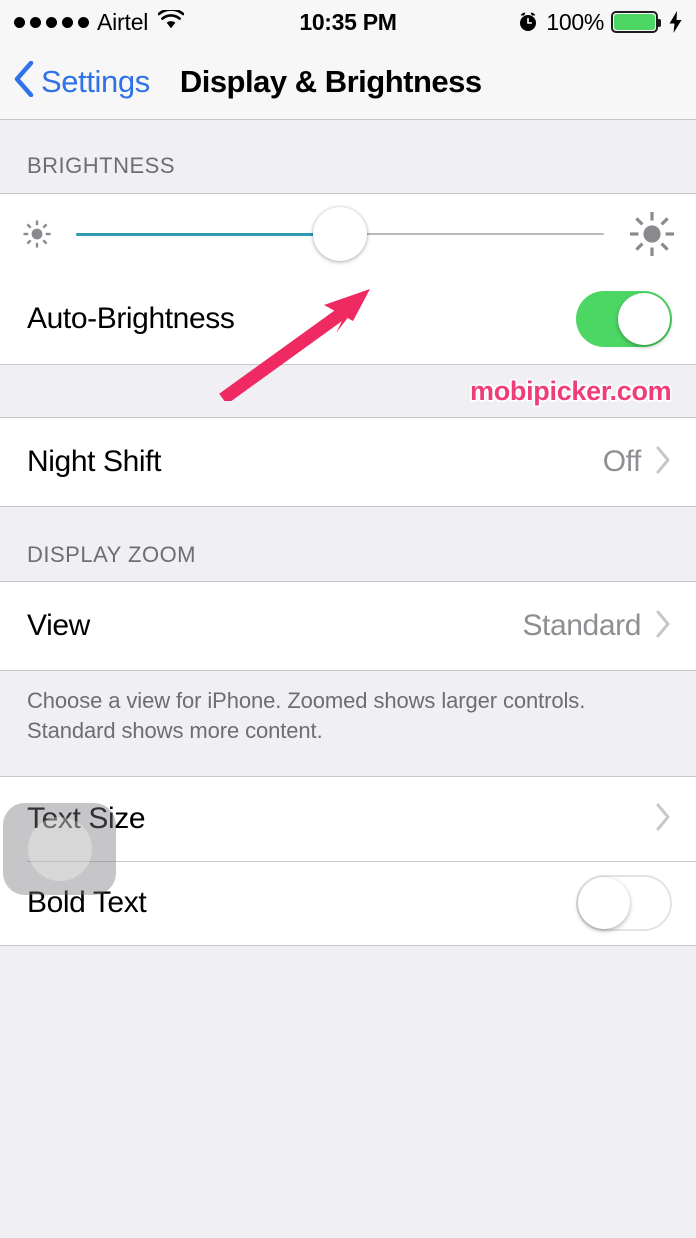  I want to click on brightness-slider-row, so click(348, 234).